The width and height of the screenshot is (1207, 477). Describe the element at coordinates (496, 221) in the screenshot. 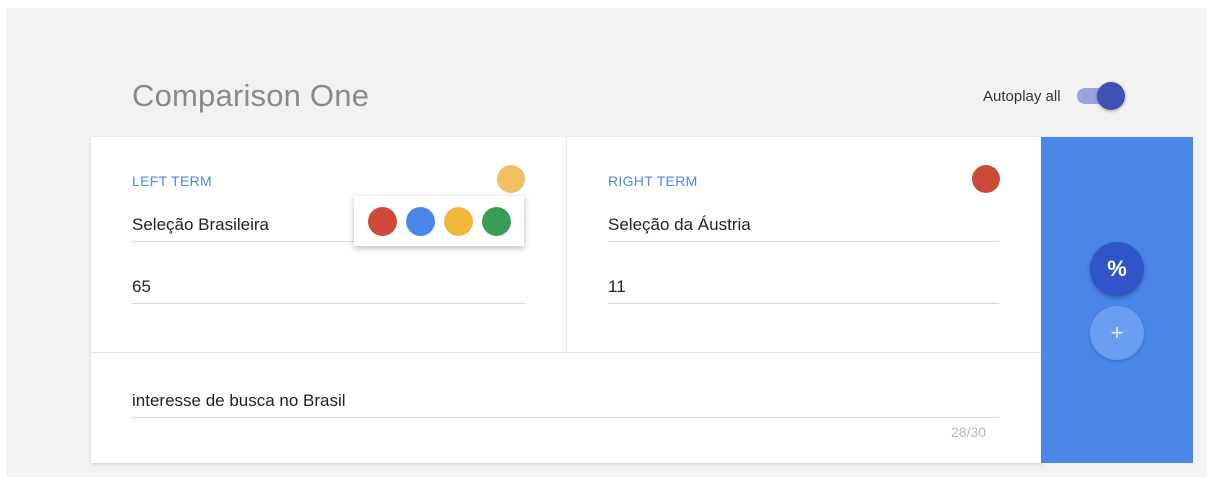

I see `color-option-green` at that location.